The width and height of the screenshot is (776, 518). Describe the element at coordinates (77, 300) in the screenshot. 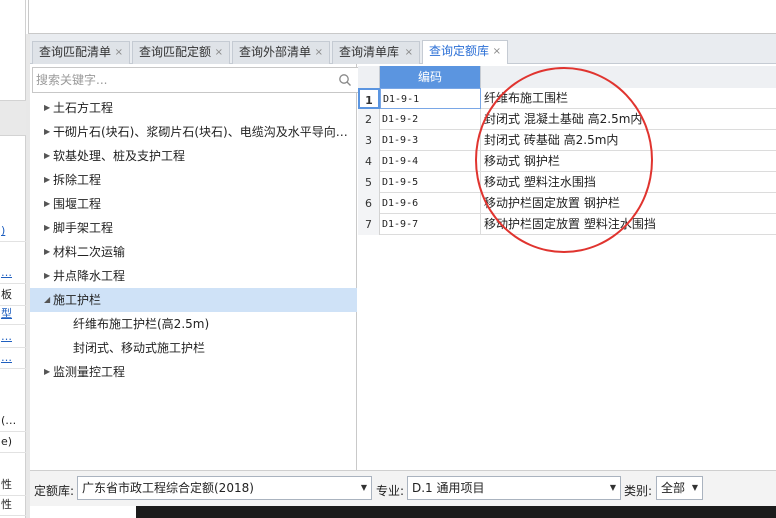

I see `tree-node-label: 施工护栏` at that location.